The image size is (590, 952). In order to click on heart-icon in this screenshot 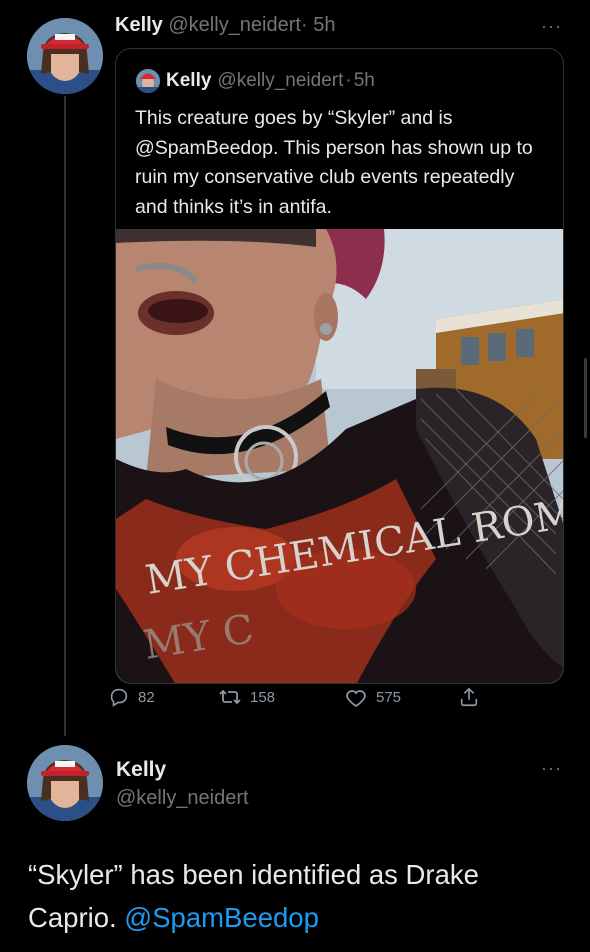, I will do `click(356, 697)`.